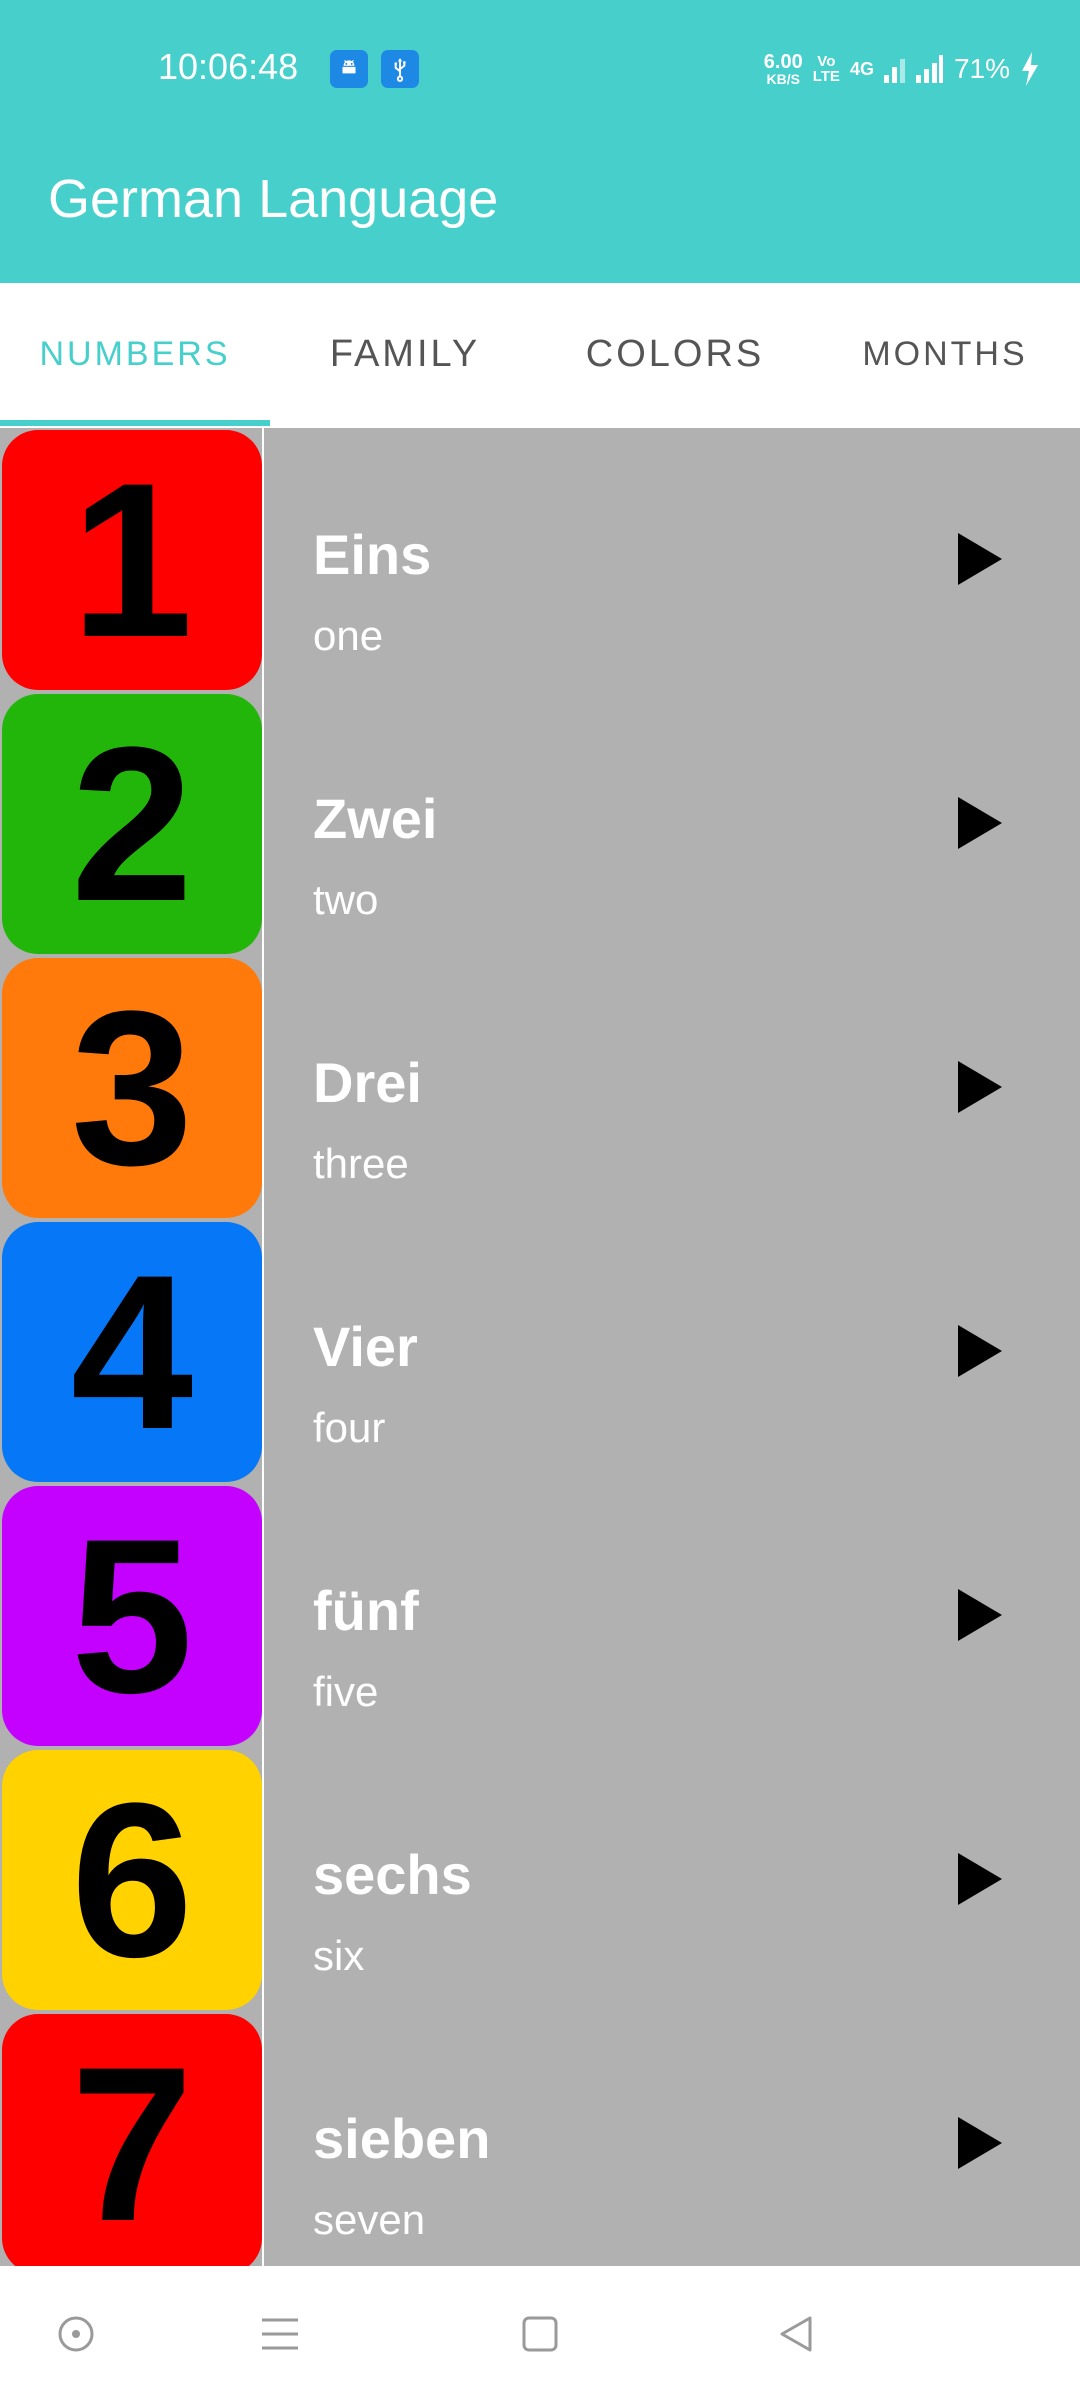  Describe the element at coordinates (132, 560) in the screenshot. I see `number-tile: 1` at that location.